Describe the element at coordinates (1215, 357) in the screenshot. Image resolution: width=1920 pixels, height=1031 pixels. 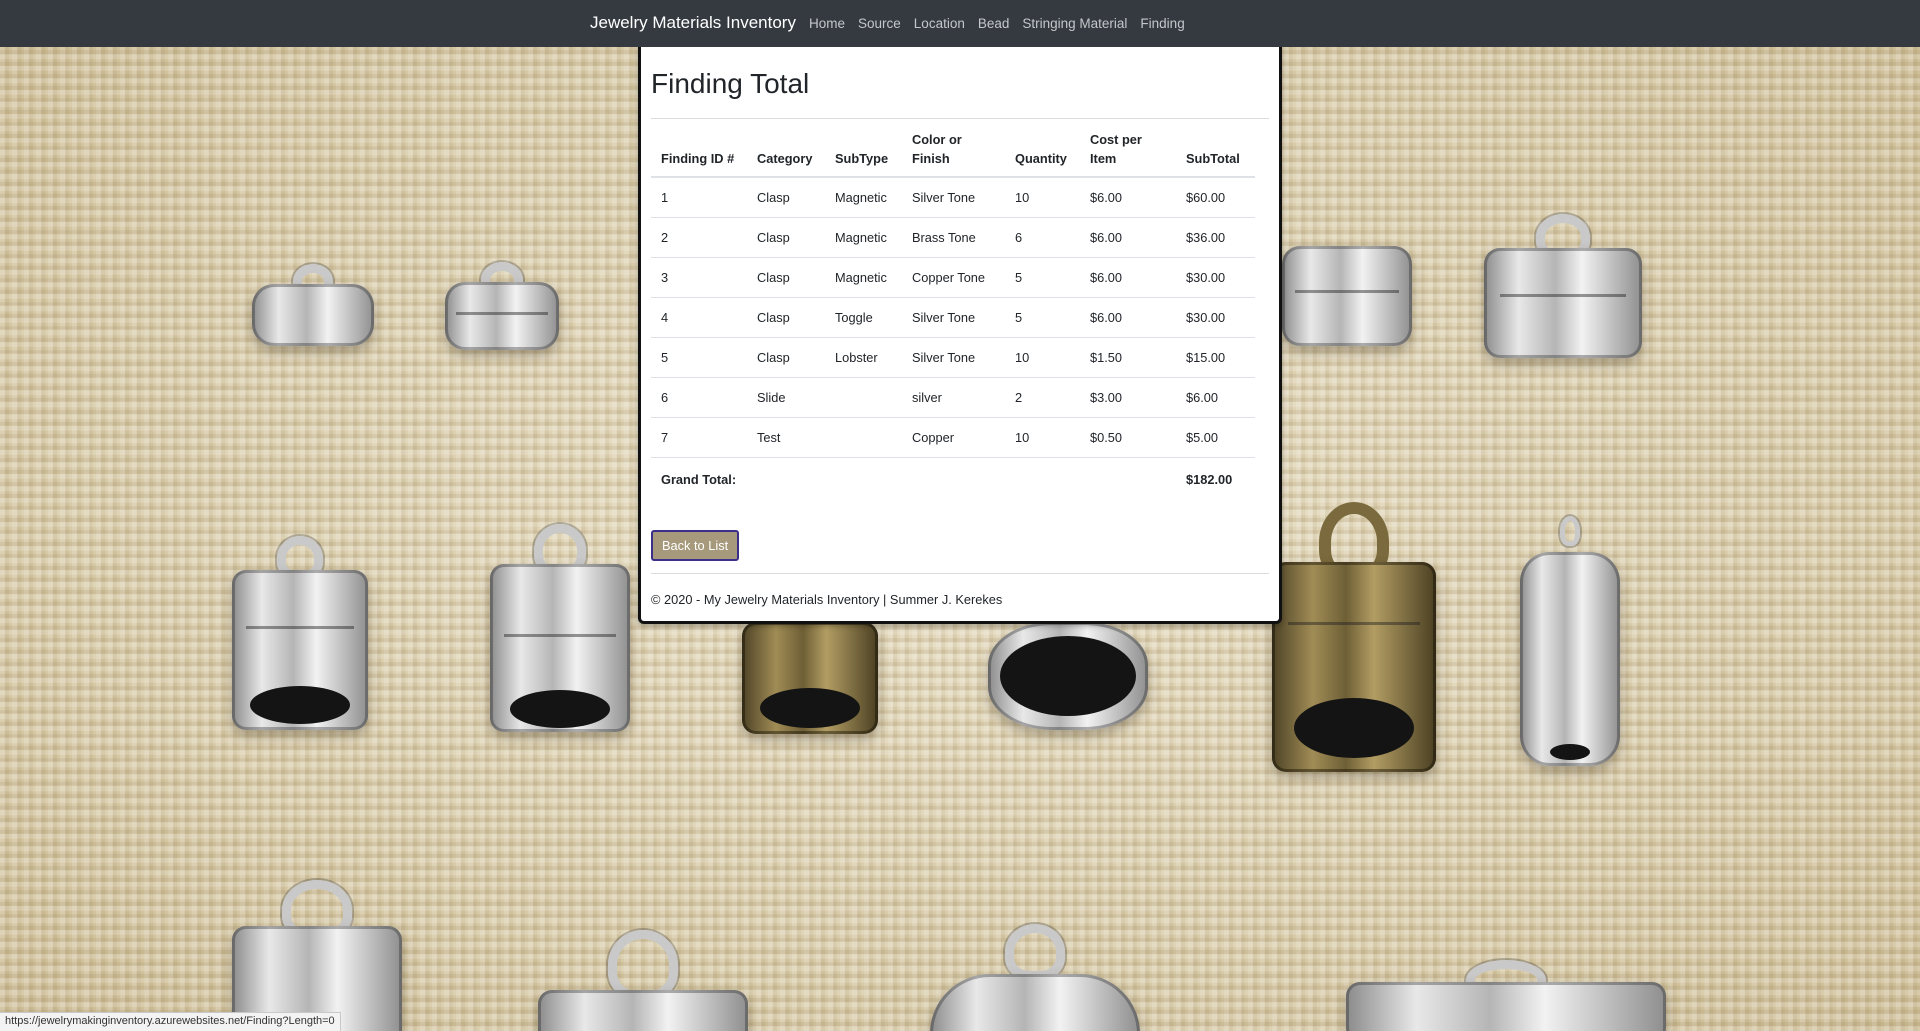
I see `cell-subtotal: $15.00` at that location.